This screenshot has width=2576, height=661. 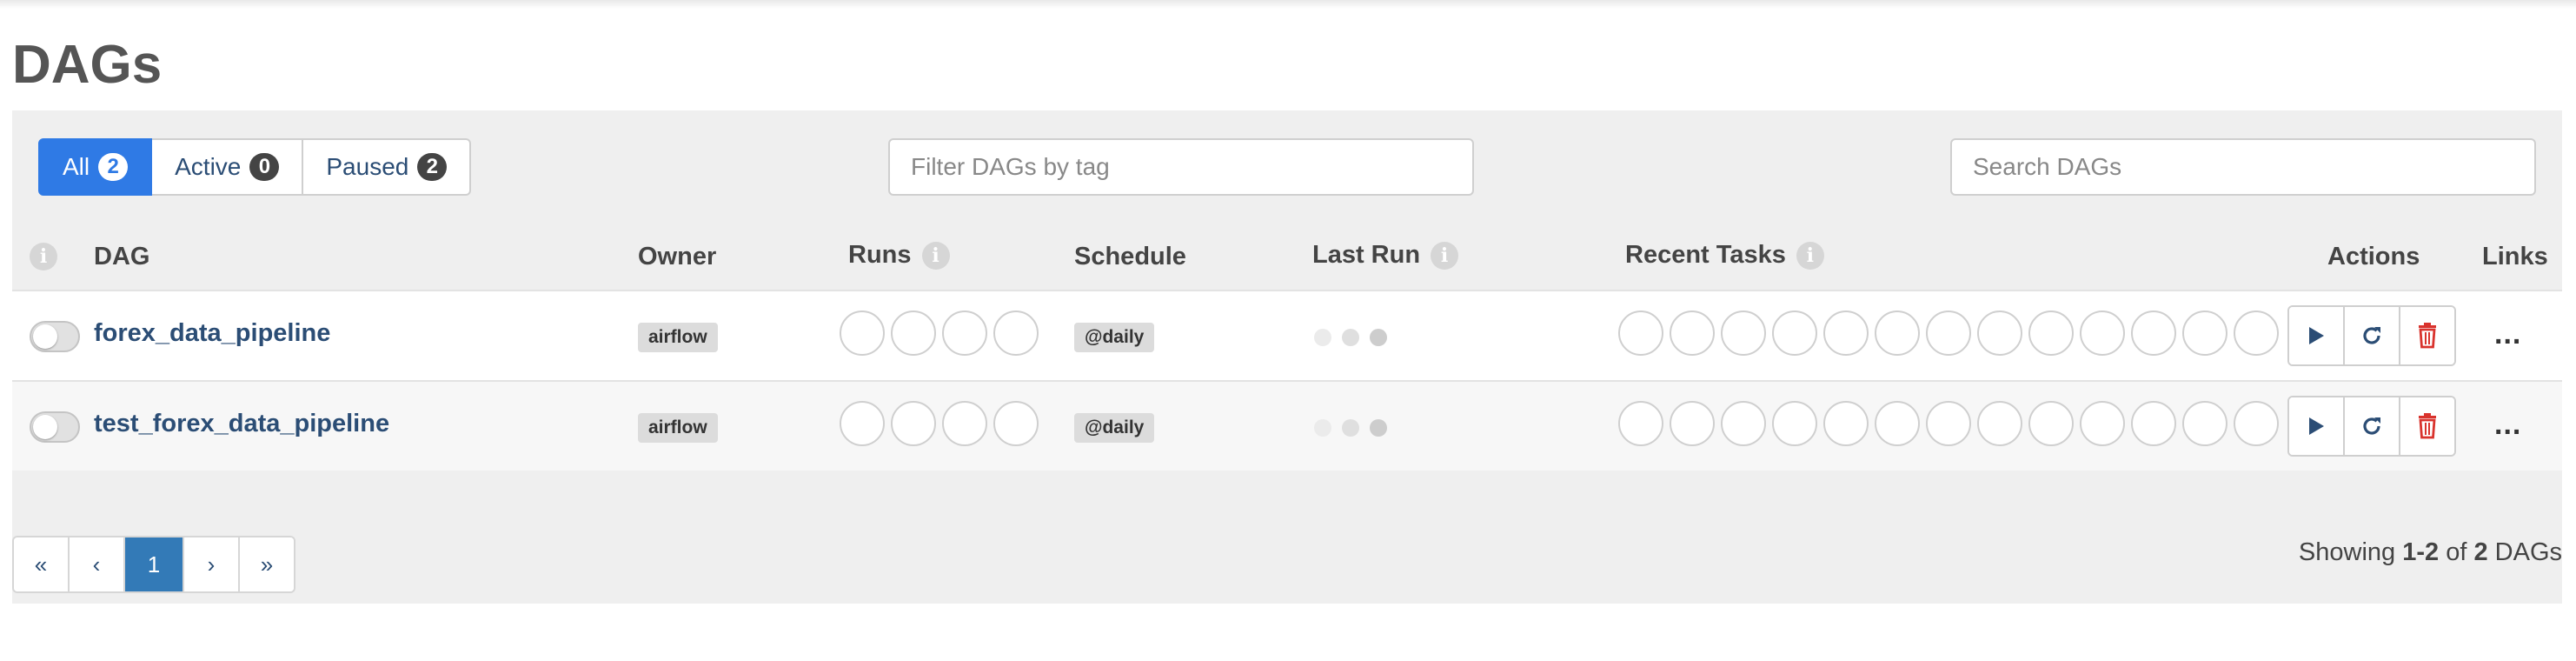 I want to click on recent-tasks-info-icon: i, so click(x=1810, y=255).